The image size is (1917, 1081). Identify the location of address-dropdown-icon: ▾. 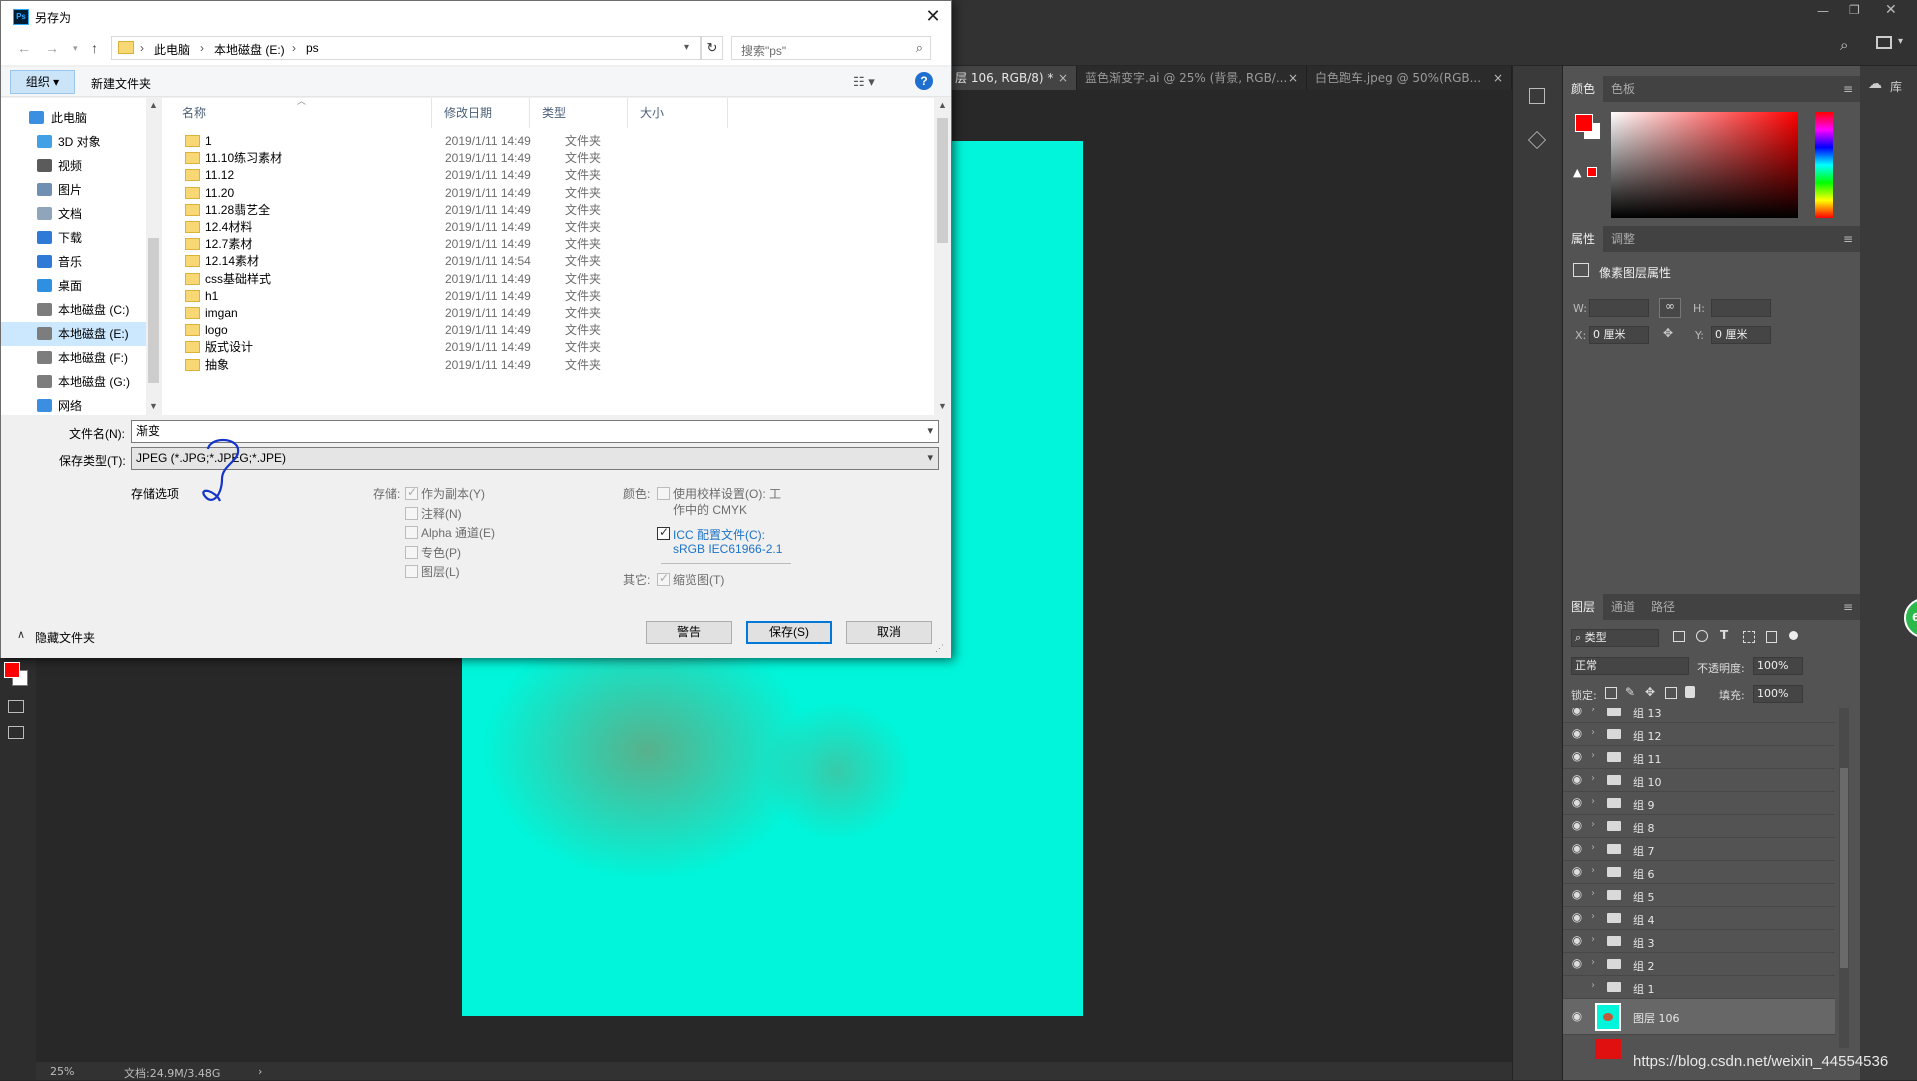
(686, 47).